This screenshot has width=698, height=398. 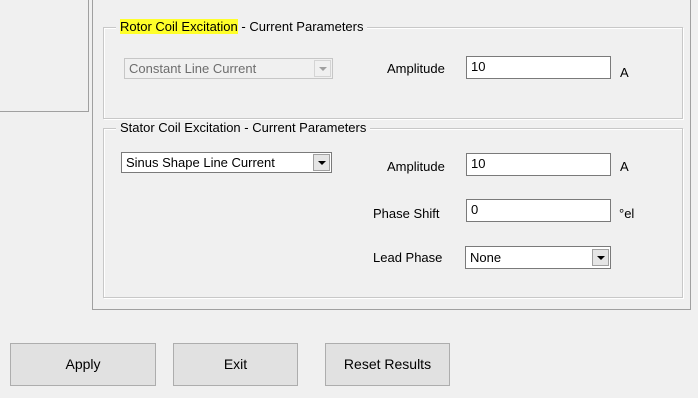 I want to click on exit-button: Exit, so click(x=235, y=364).